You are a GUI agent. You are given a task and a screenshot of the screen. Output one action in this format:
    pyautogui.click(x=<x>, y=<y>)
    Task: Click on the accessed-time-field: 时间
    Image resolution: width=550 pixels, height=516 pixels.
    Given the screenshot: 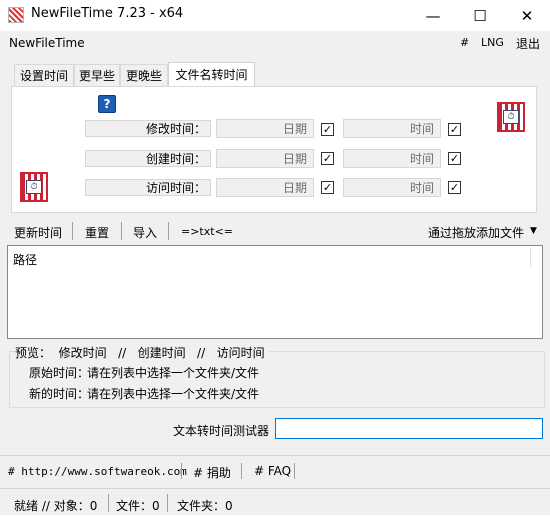 What is the action you would take?
    pyautogui.click(x=392, y=187)
    